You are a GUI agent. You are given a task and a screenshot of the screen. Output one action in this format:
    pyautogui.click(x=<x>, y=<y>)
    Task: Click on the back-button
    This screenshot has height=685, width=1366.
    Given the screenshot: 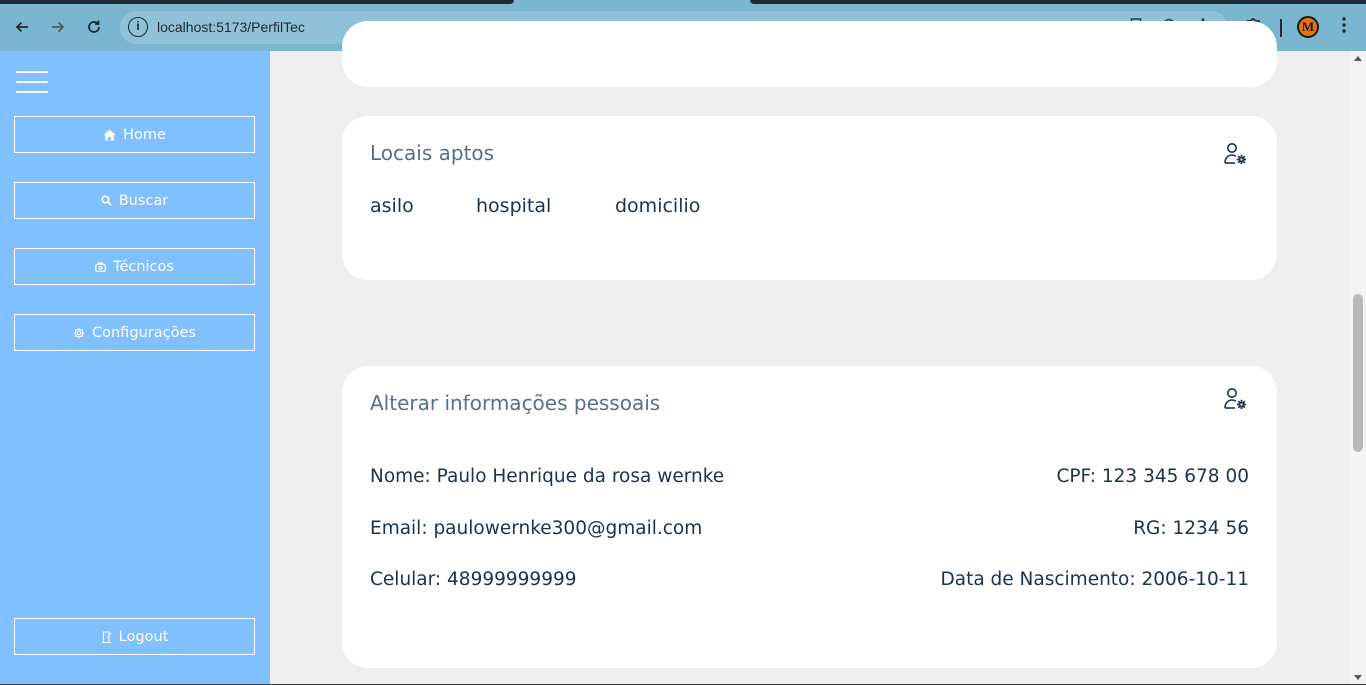 What is the action you would take?
    pyautogui.click(x=22, y=27)
    